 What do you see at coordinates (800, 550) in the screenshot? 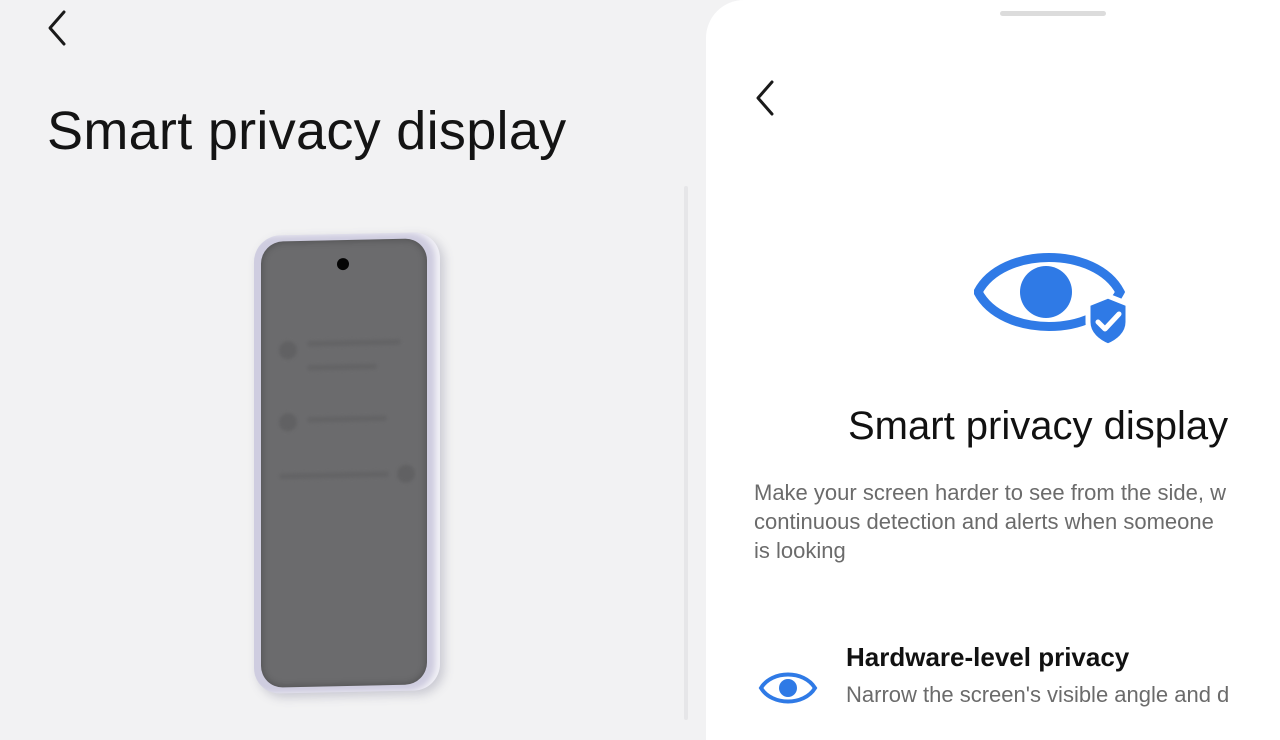
I see `description-line: is looking` at bounding box center [800, 550].